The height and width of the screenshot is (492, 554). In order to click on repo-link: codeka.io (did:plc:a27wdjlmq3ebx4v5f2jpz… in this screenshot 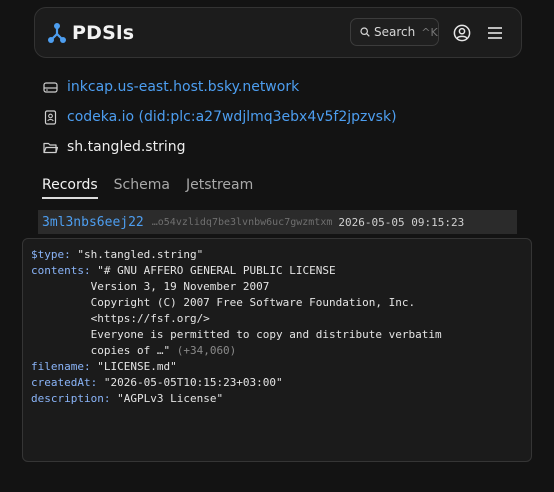, I will do `click(232, 117)`.